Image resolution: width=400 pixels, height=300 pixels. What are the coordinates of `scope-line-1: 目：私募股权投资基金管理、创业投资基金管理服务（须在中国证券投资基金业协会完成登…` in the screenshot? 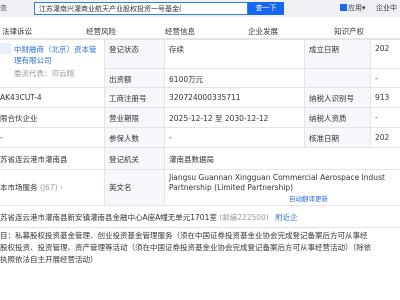 It's located at (184, 235).